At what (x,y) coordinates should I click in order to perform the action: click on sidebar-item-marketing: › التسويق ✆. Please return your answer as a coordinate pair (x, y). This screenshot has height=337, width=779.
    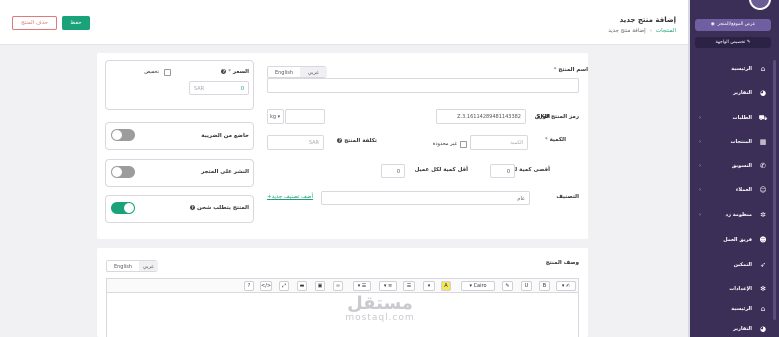
    Looking at the image, I should click on (735, 167).